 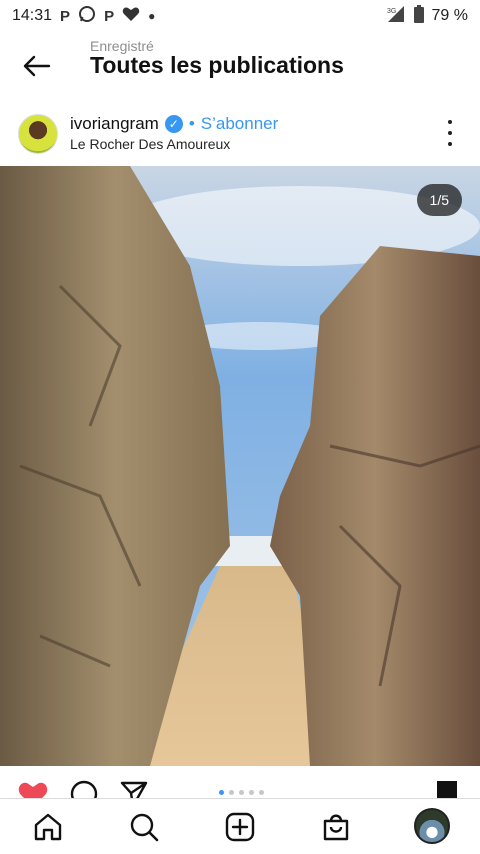 I want to click on nav-create, so click(x=240, y=827).